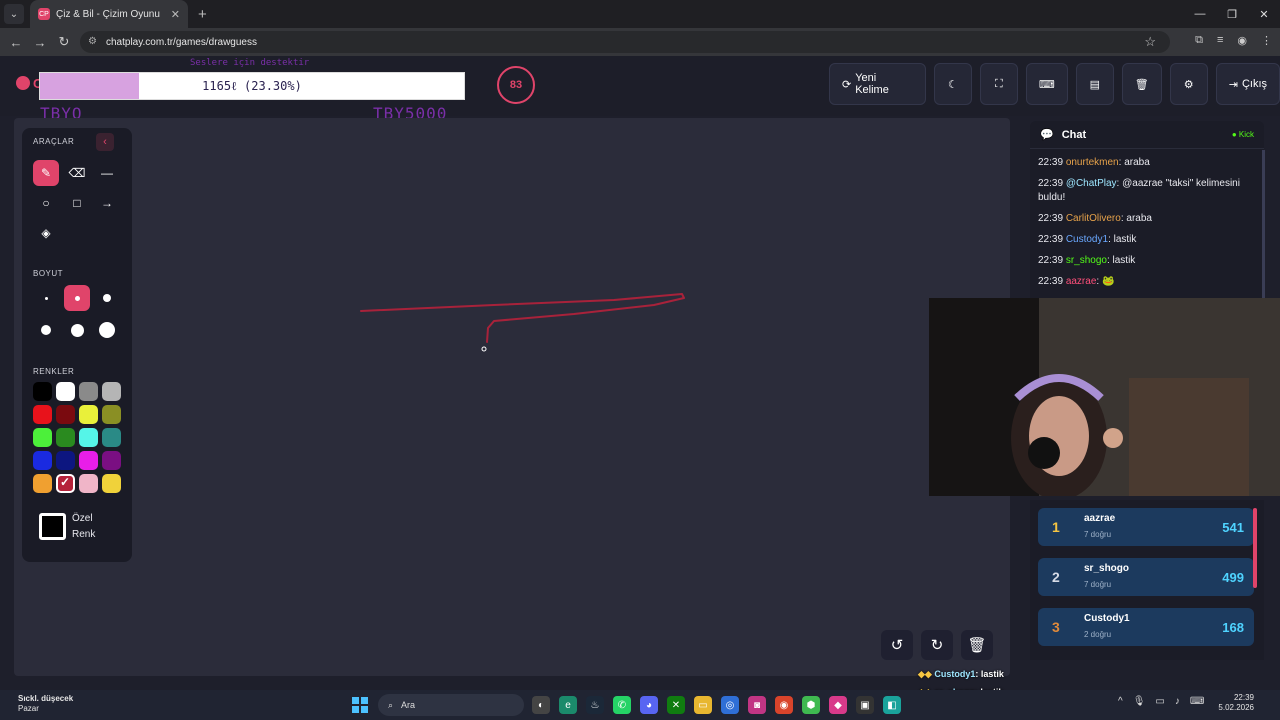 This screenshot has width=1280, height=720. What do you see at coordinates (1233, 627) in the screenshot?
I see `player-score: 168` at bounding box center [1233, 627].